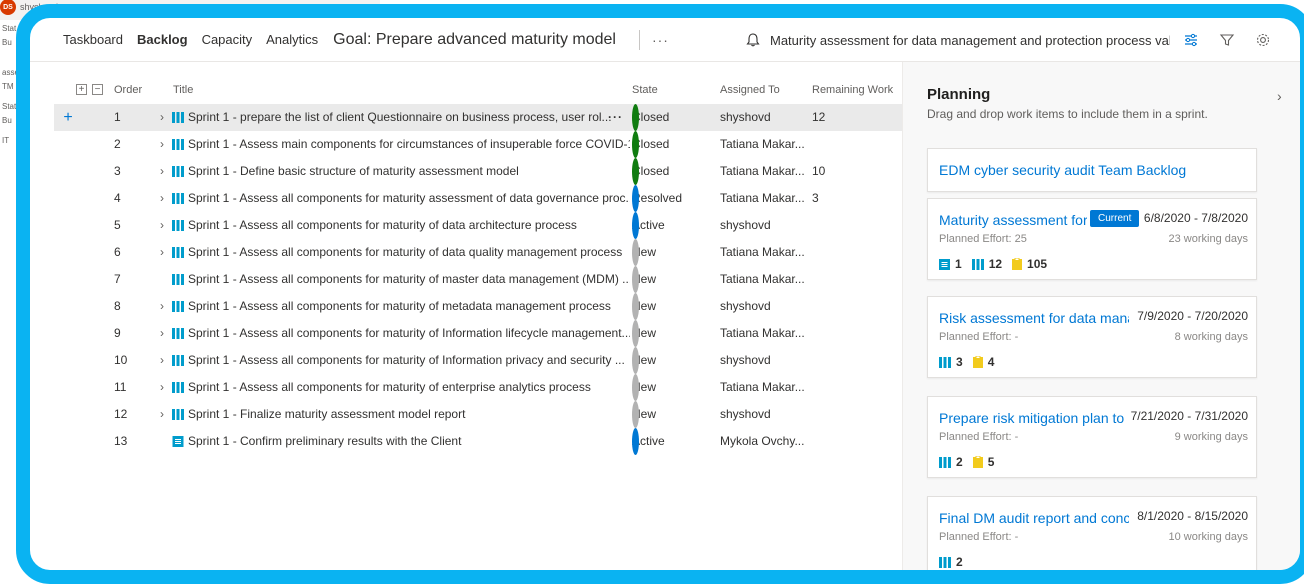  Describe the element at coordinates (675, 387) in the screenshot. I see `row-state: New` at that location.